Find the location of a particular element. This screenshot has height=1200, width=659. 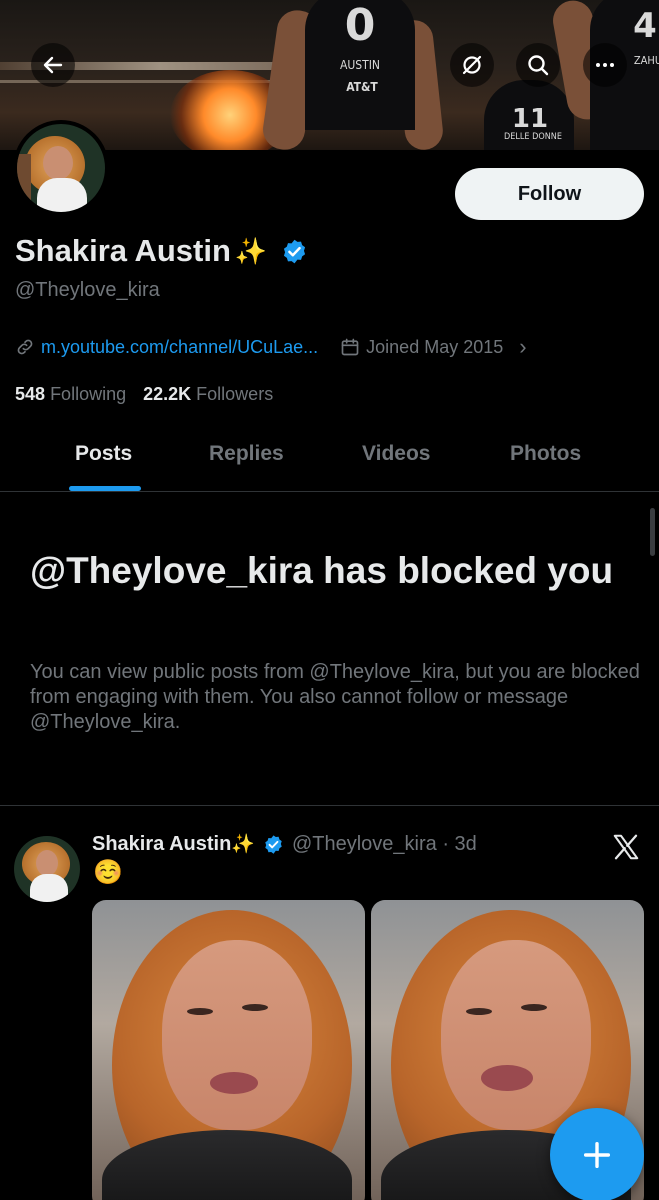

joined-date: Joined May 2015 is located at coordinates (435, 346).